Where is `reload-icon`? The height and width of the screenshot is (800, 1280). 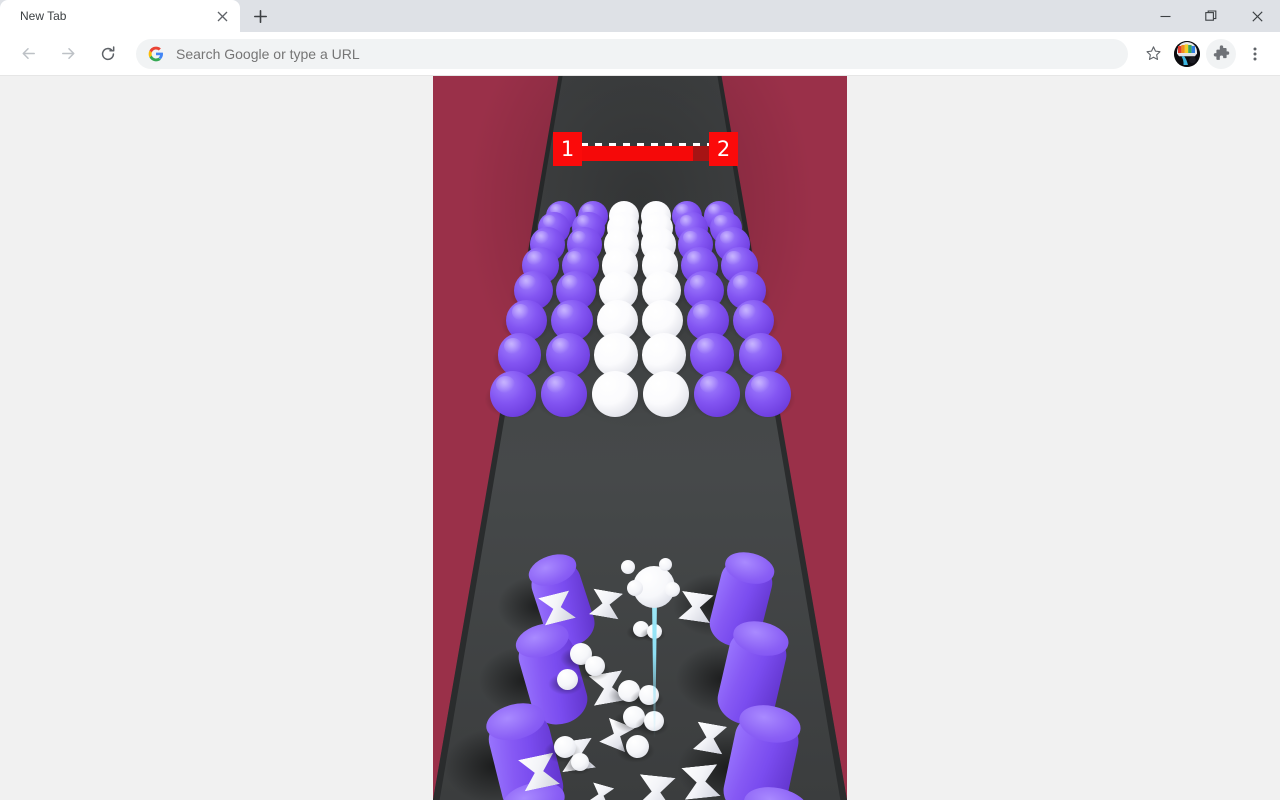 reload-icon is located at coordinates (108, 54).